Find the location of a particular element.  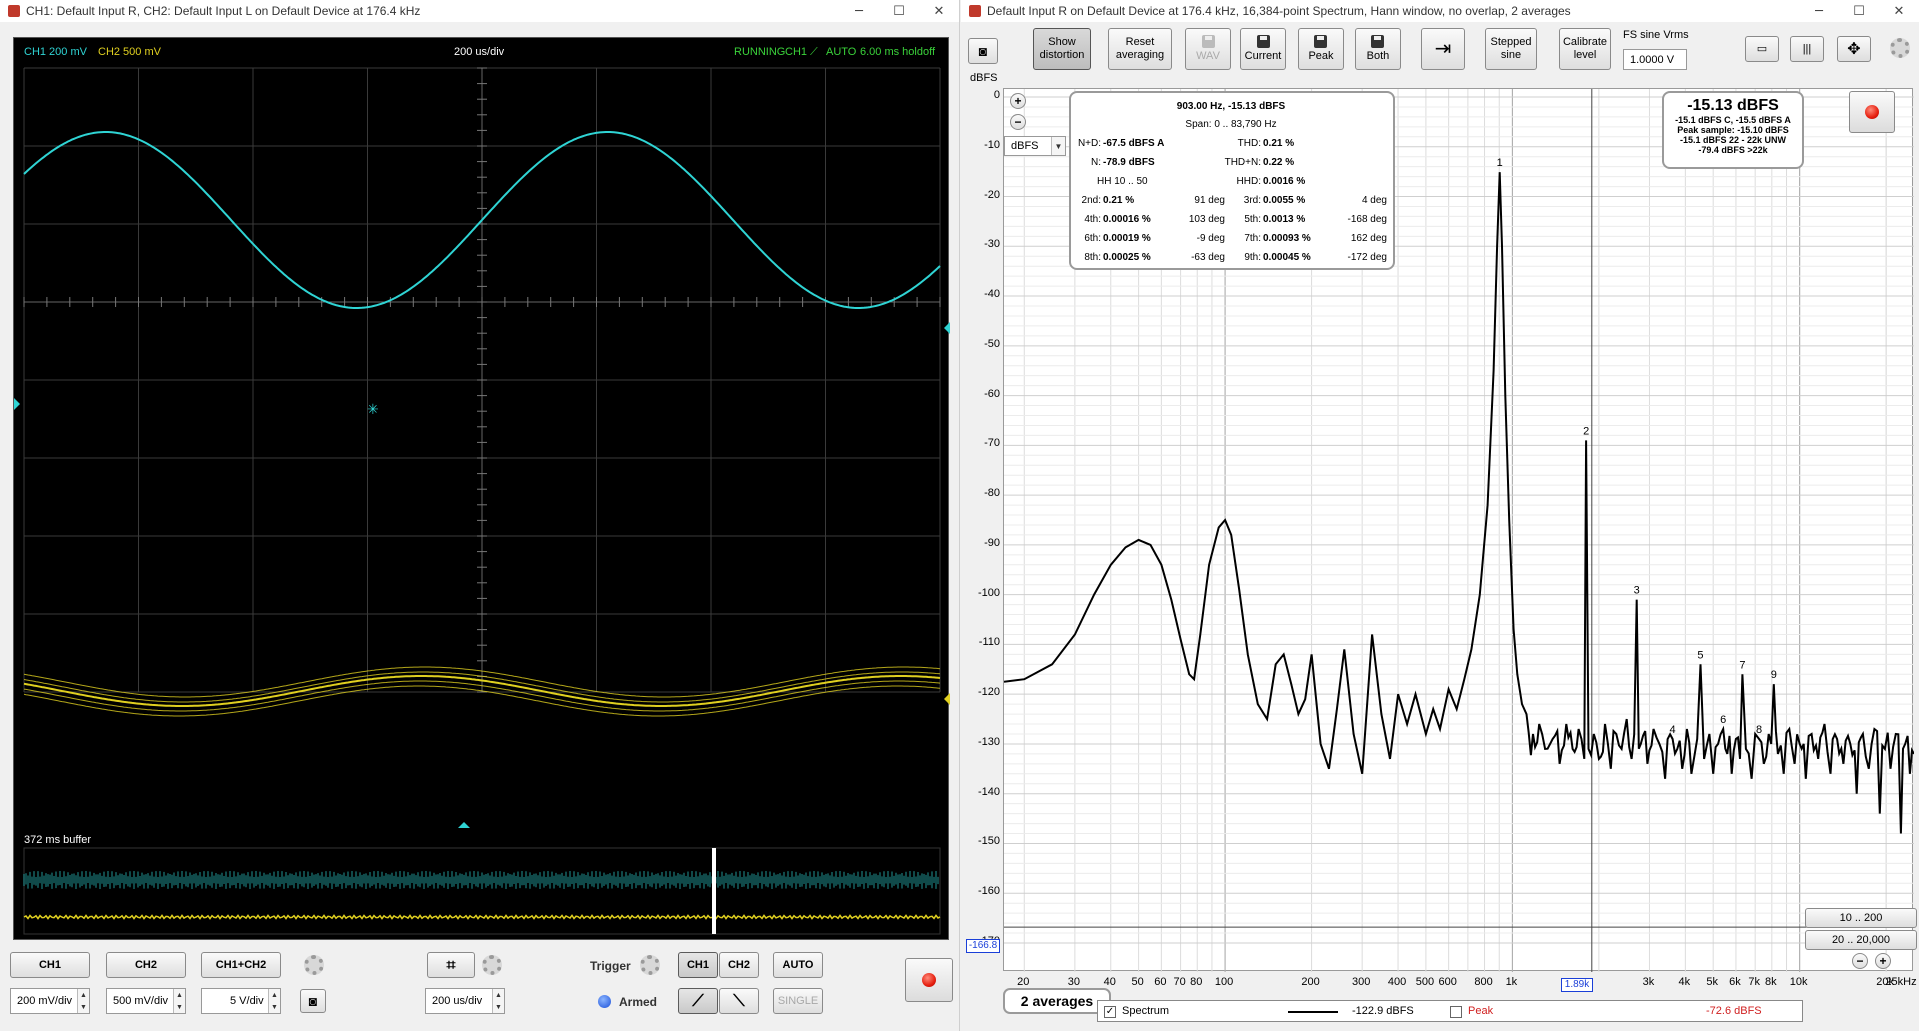

y-tick-label: -140 is located at coordinates (988, 791).